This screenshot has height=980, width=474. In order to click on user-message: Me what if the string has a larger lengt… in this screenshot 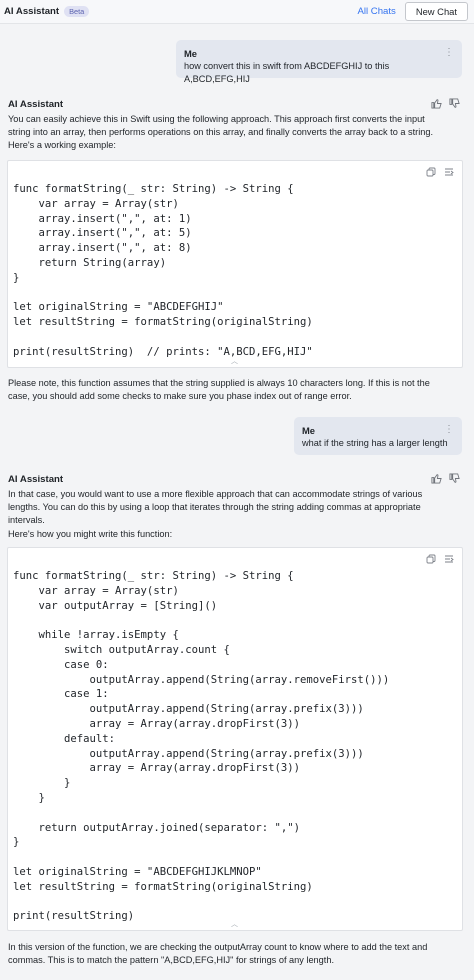, I will do `click(378, 436)`.